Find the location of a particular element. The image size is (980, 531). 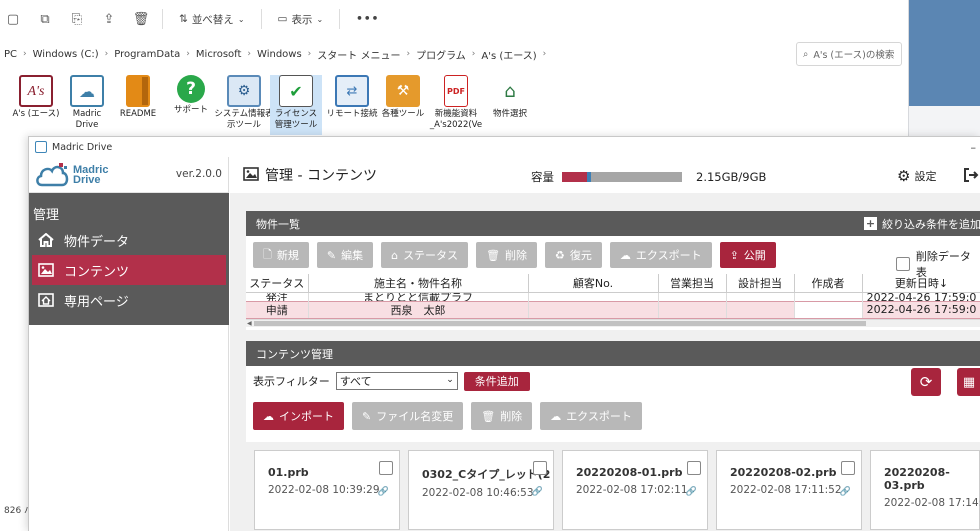

file-card: 01.prb 2022-02-08 10:39:29 🔗 is located at coordinates (327, 490).